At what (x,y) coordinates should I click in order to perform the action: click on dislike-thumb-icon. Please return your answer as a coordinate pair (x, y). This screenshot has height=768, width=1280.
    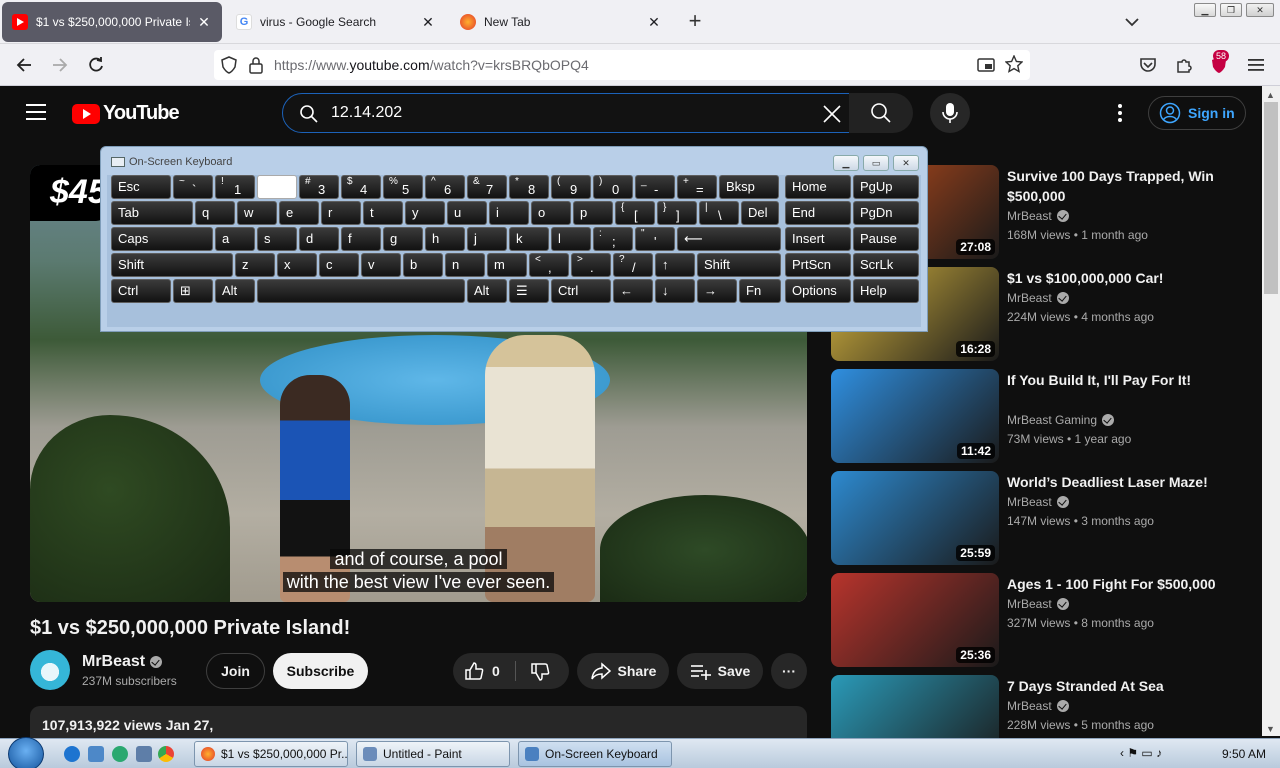
    Looking at the image, I should click on (540, 673).